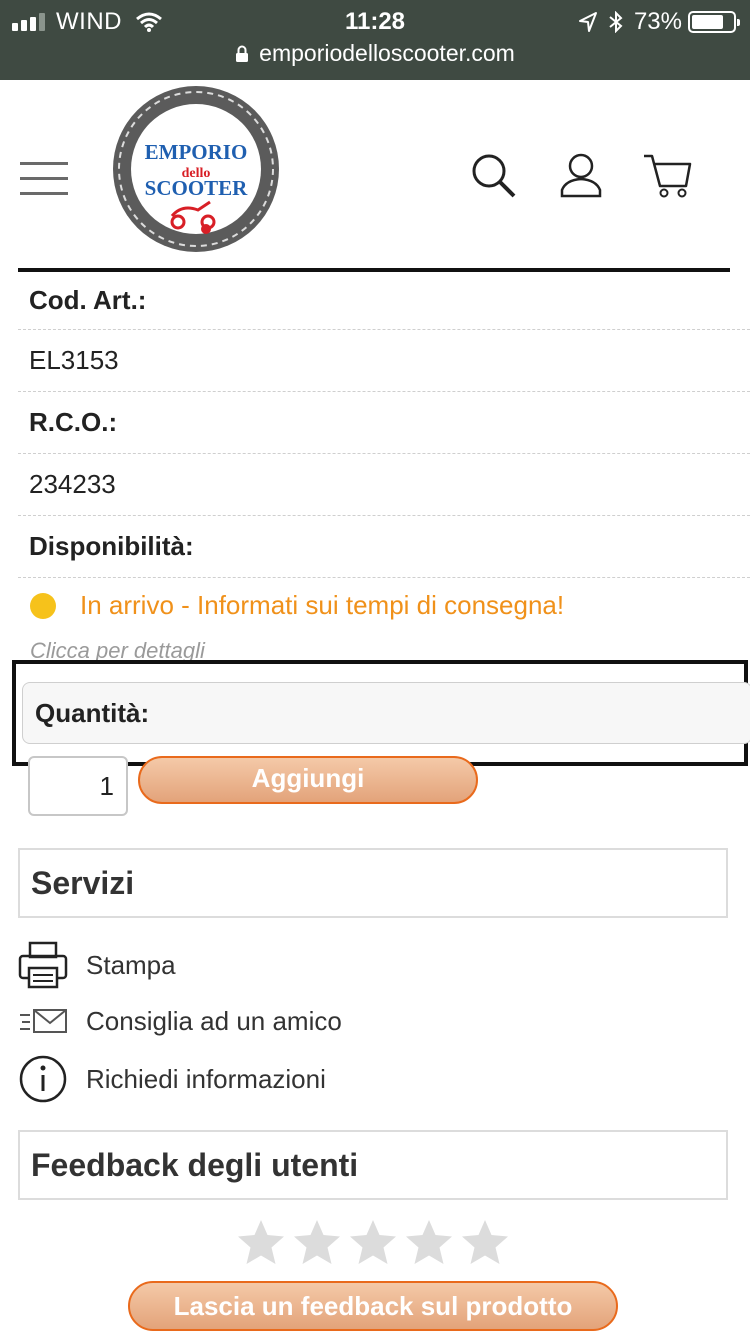 Image resolution: width=750 pixels, height=1334 pixels. I want to click on rating-stars, so click(376, 1243).